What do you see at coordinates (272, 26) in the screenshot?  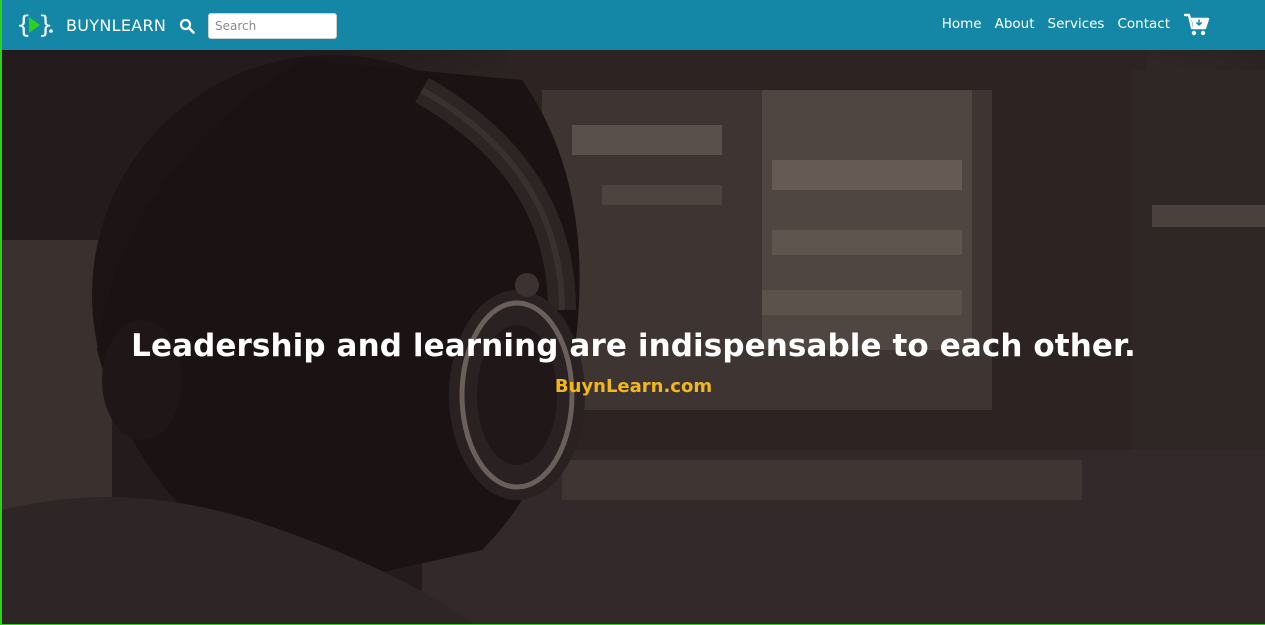 I see `search-input` at bounding box center [272, 26].